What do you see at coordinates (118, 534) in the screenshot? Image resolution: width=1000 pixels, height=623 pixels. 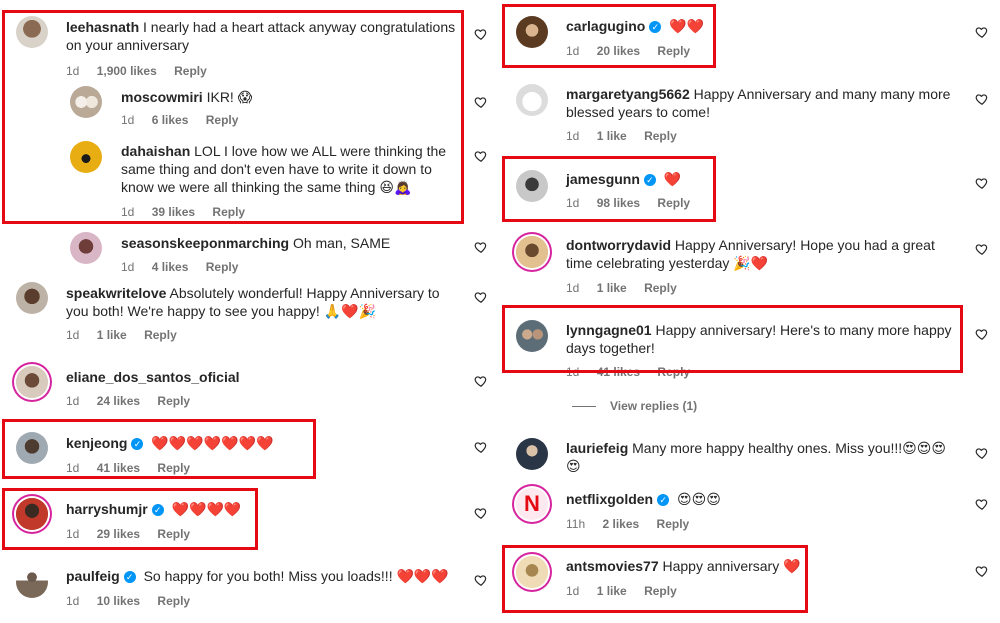 I see `likes-count: 29 likes` at bounding box center [118, 534].